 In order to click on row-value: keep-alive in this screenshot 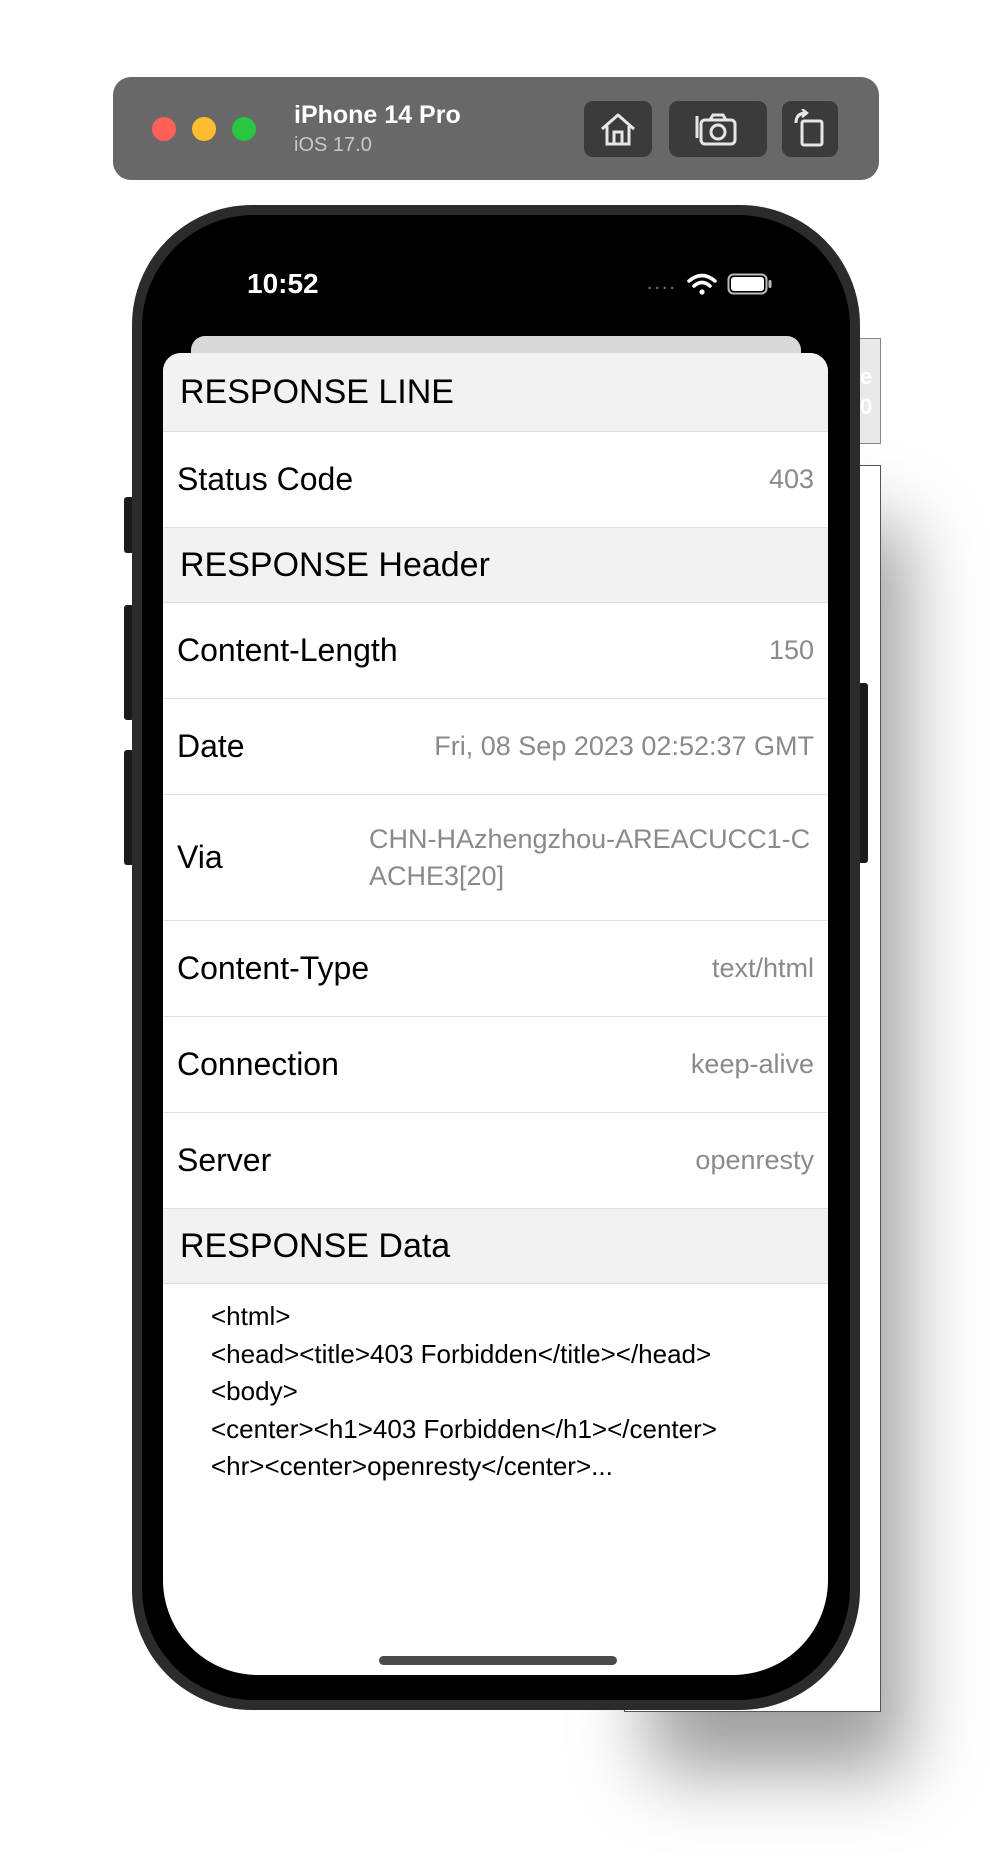, I will do `click(752, 1064)`.